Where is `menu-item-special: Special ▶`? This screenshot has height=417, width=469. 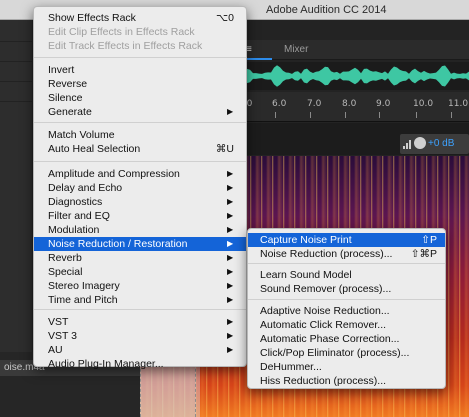
menu-item-special: Special ▶ is located at coordinates (140, 272).